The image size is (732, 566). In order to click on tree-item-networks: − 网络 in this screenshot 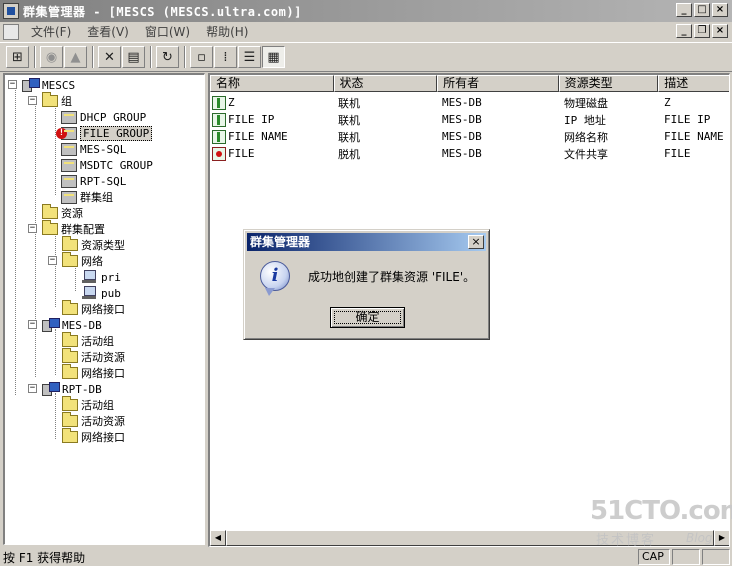, I will do `click(75, 260)`.